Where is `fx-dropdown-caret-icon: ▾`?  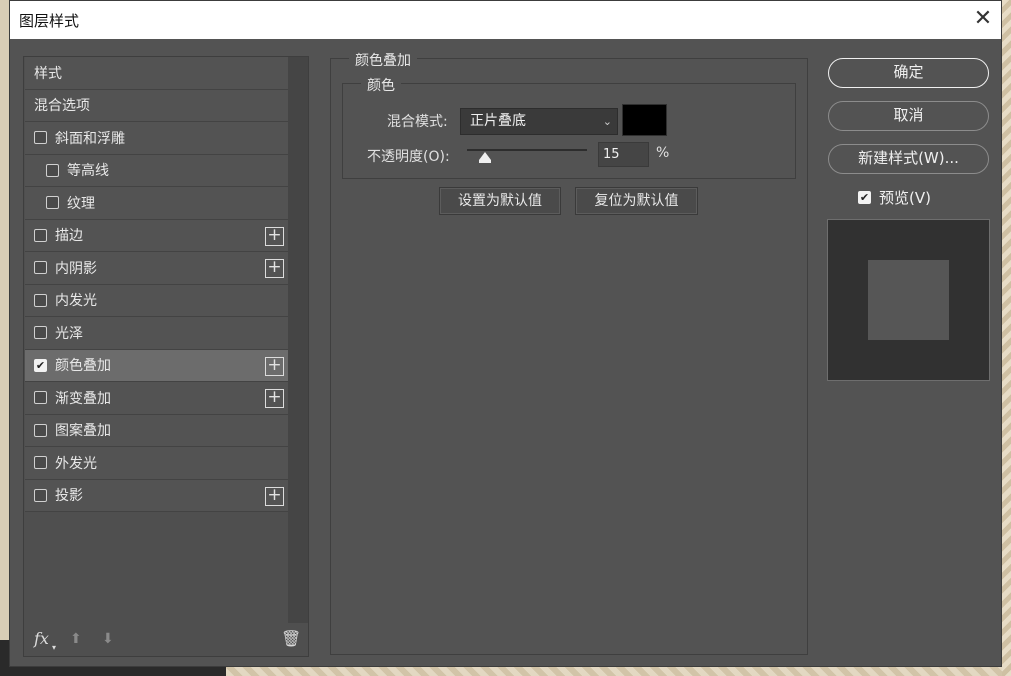 fx-dropdown-caret-icon: ▾ is located at coordinates (54, 647).